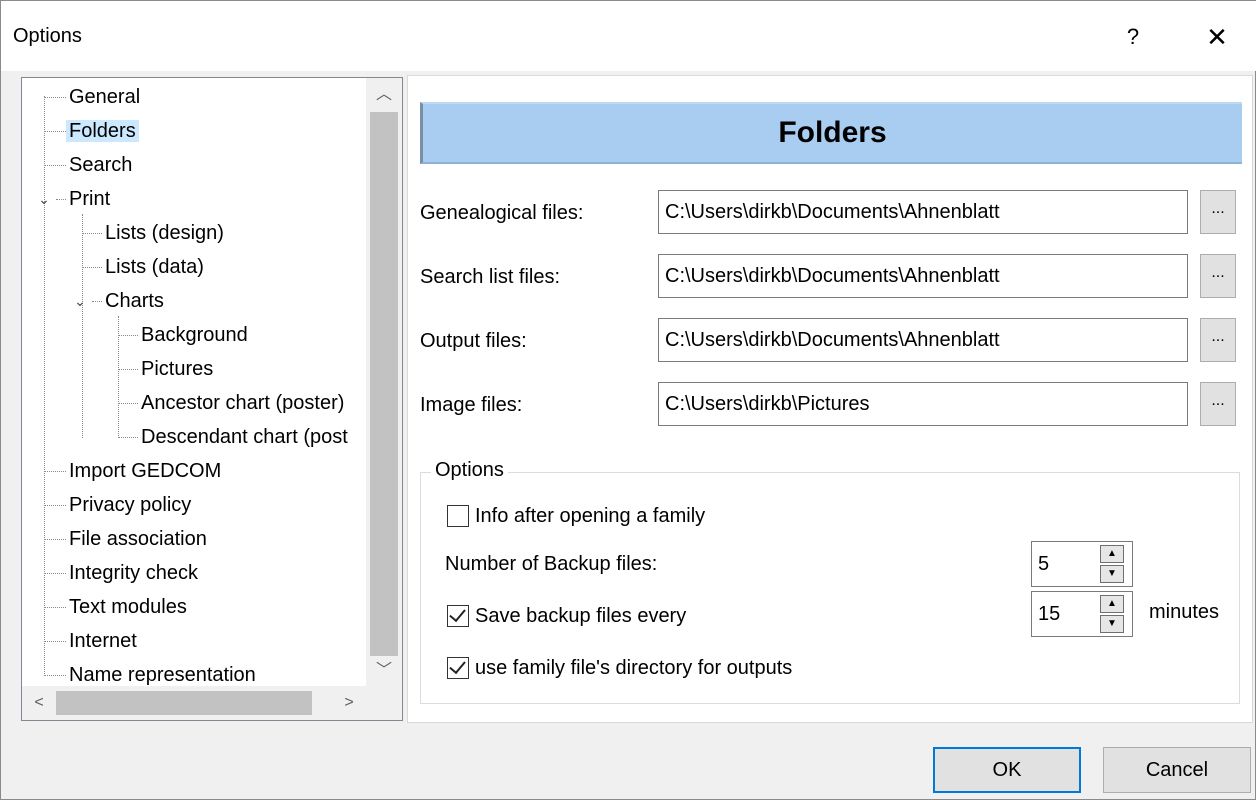  I want to click on horizontal-scroll-thumb, so click(184, 703).